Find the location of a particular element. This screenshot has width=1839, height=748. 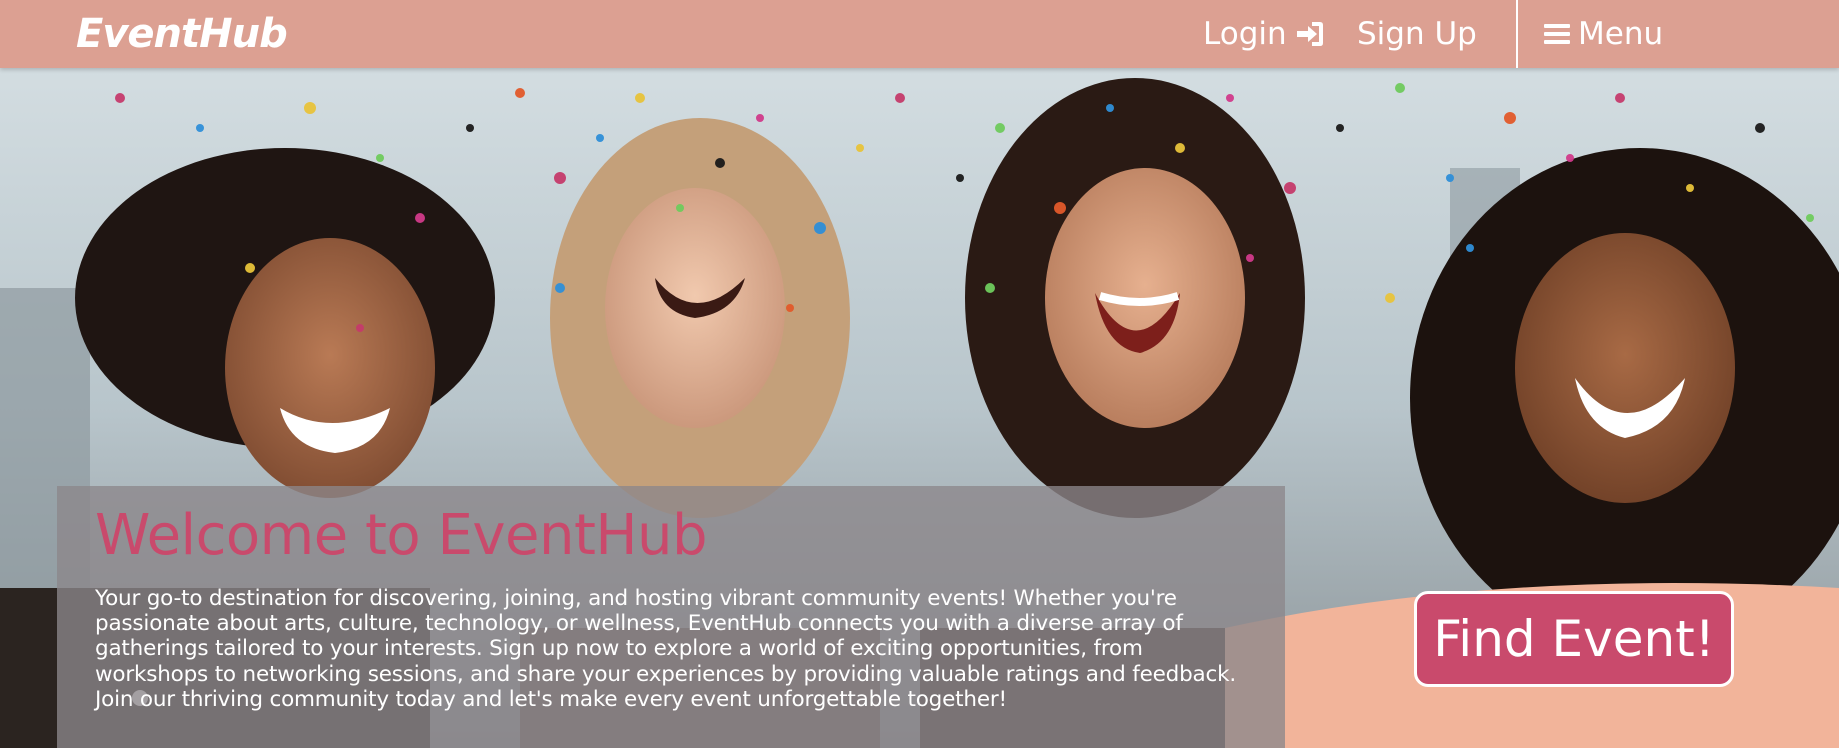

menu-label: Menu is located at coordinates (1621, 34).